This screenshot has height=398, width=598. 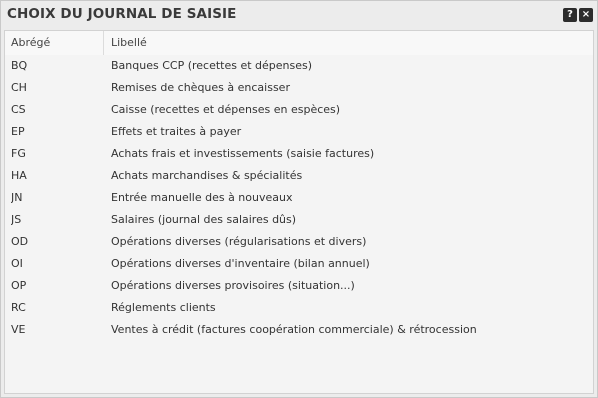 What do you see at coordinates (212, 65) in the screenshot?
I see `journal-label: Banques CCP (recettes et dépenses)` at bounding box center [212, 65].